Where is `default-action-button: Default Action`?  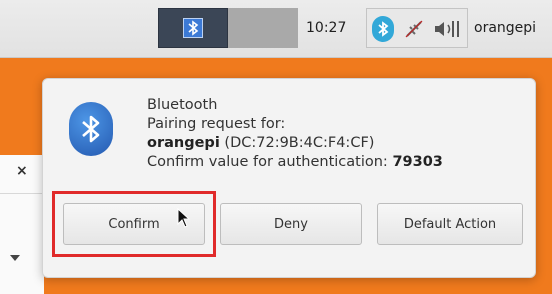 default-action-button: Default Action is located at coordinates (450, 224).